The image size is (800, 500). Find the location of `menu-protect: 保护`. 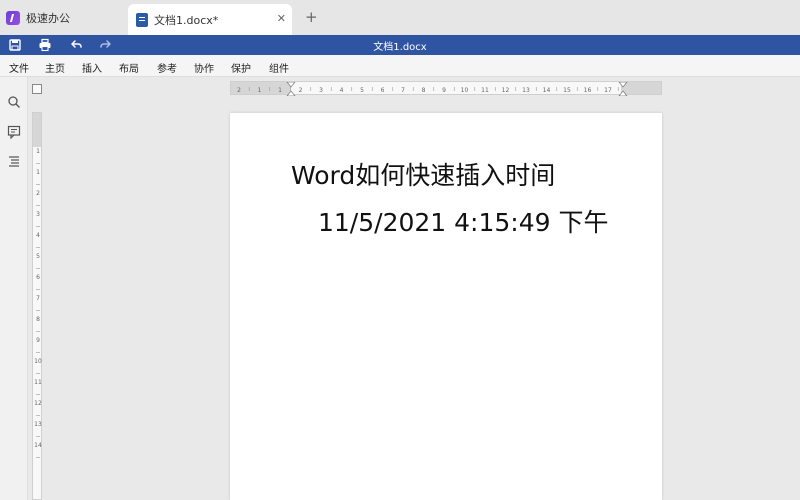

menu-protect: 保护 is located at coordinates (241, 67).